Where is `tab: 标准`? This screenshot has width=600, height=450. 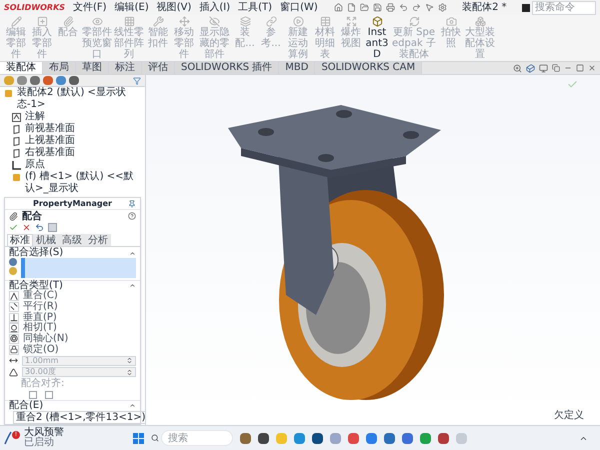 tab: 标准 is located at coordinates (20, 240).